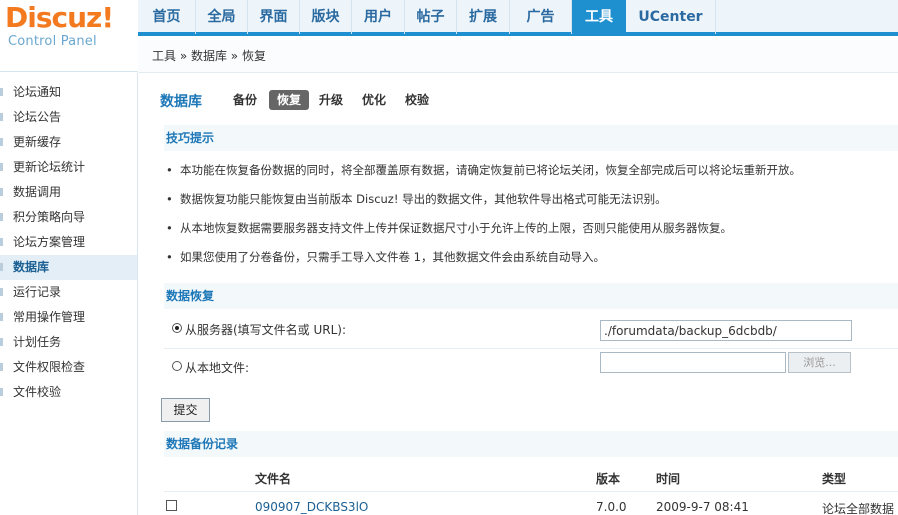  What do you see at coordinates (273, 479) in the screenshot?
I see `col-filename: 文件名` at bounding box center [273, 479].